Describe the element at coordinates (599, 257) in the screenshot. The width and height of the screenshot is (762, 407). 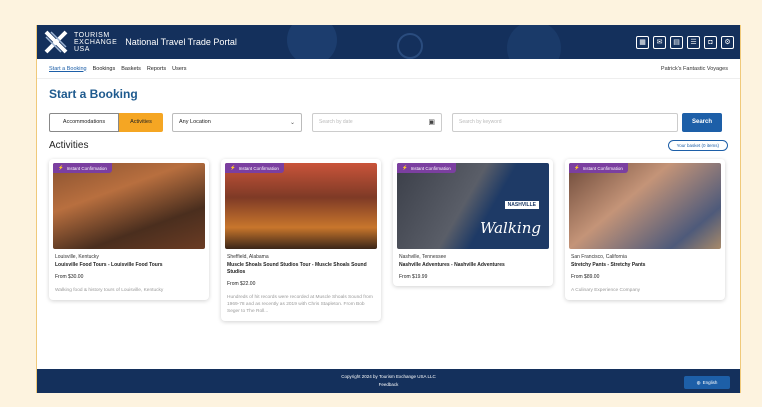
I see `activity-location: San Francisco, California` at that location.